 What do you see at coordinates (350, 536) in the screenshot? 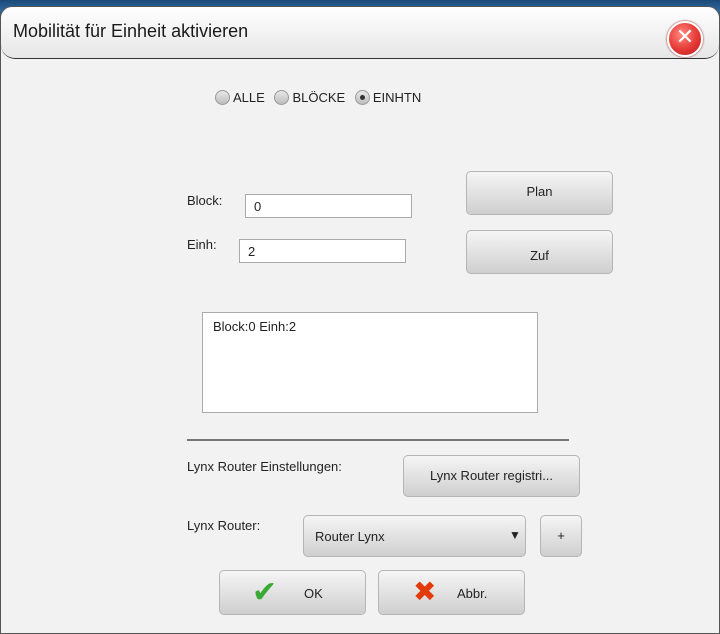
I see `lynx-router-selected-value: Router Lynx` at bounding box center [350, 536].